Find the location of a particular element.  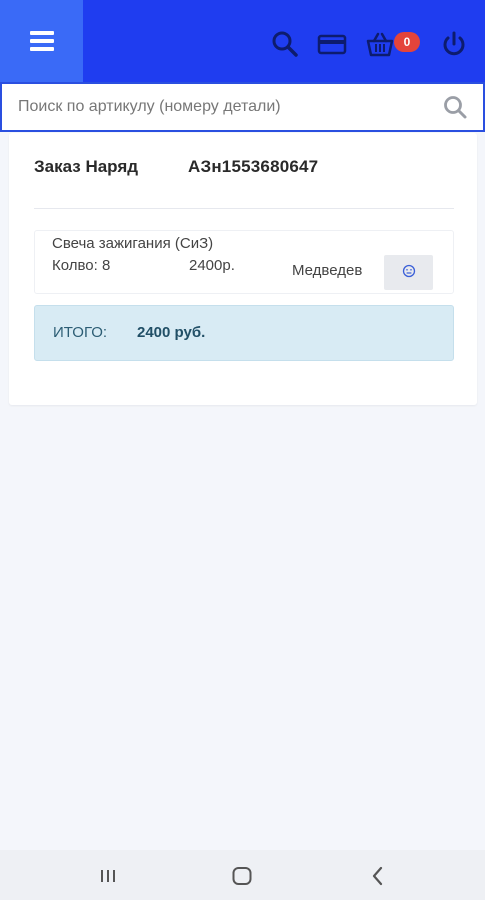

item-quantity: Колво: 8 is located at coordinates (81, 265).